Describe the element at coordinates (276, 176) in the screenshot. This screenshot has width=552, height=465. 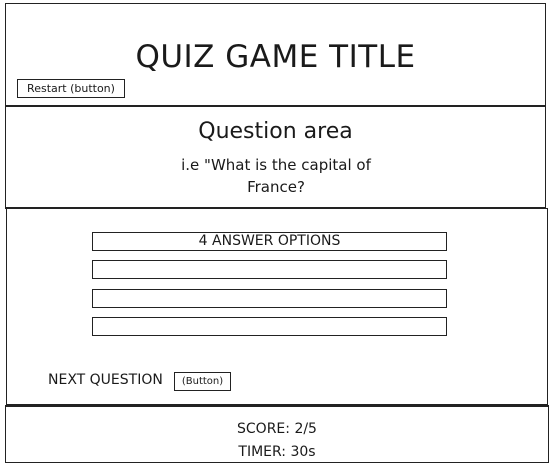
I see `question-text: i.e "What is the capital of France?` at that location.